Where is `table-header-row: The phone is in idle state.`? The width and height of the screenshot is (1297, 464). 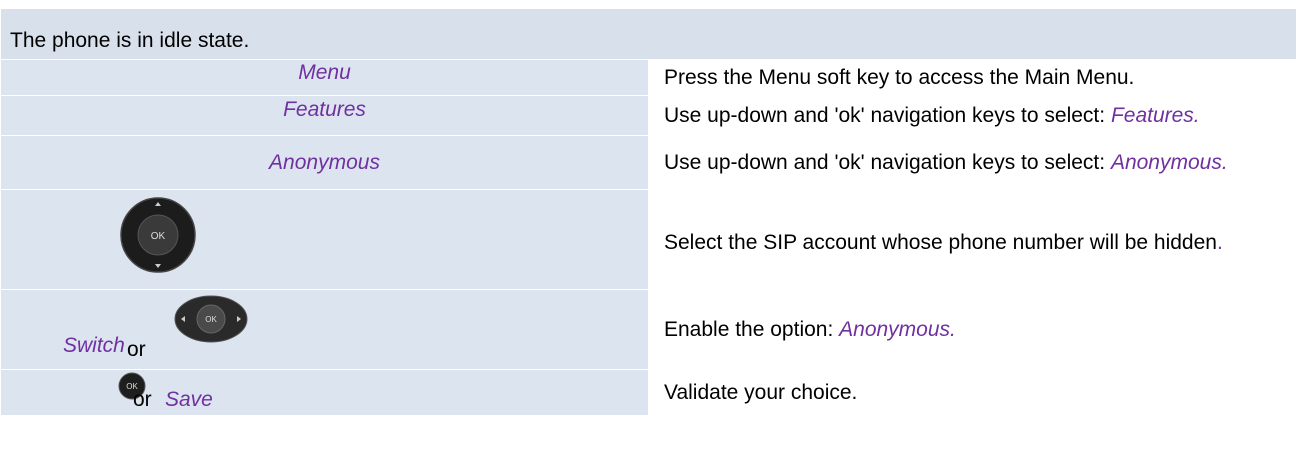
table-header-row: The phone is in idle state. is located at coordinates (648, 34).